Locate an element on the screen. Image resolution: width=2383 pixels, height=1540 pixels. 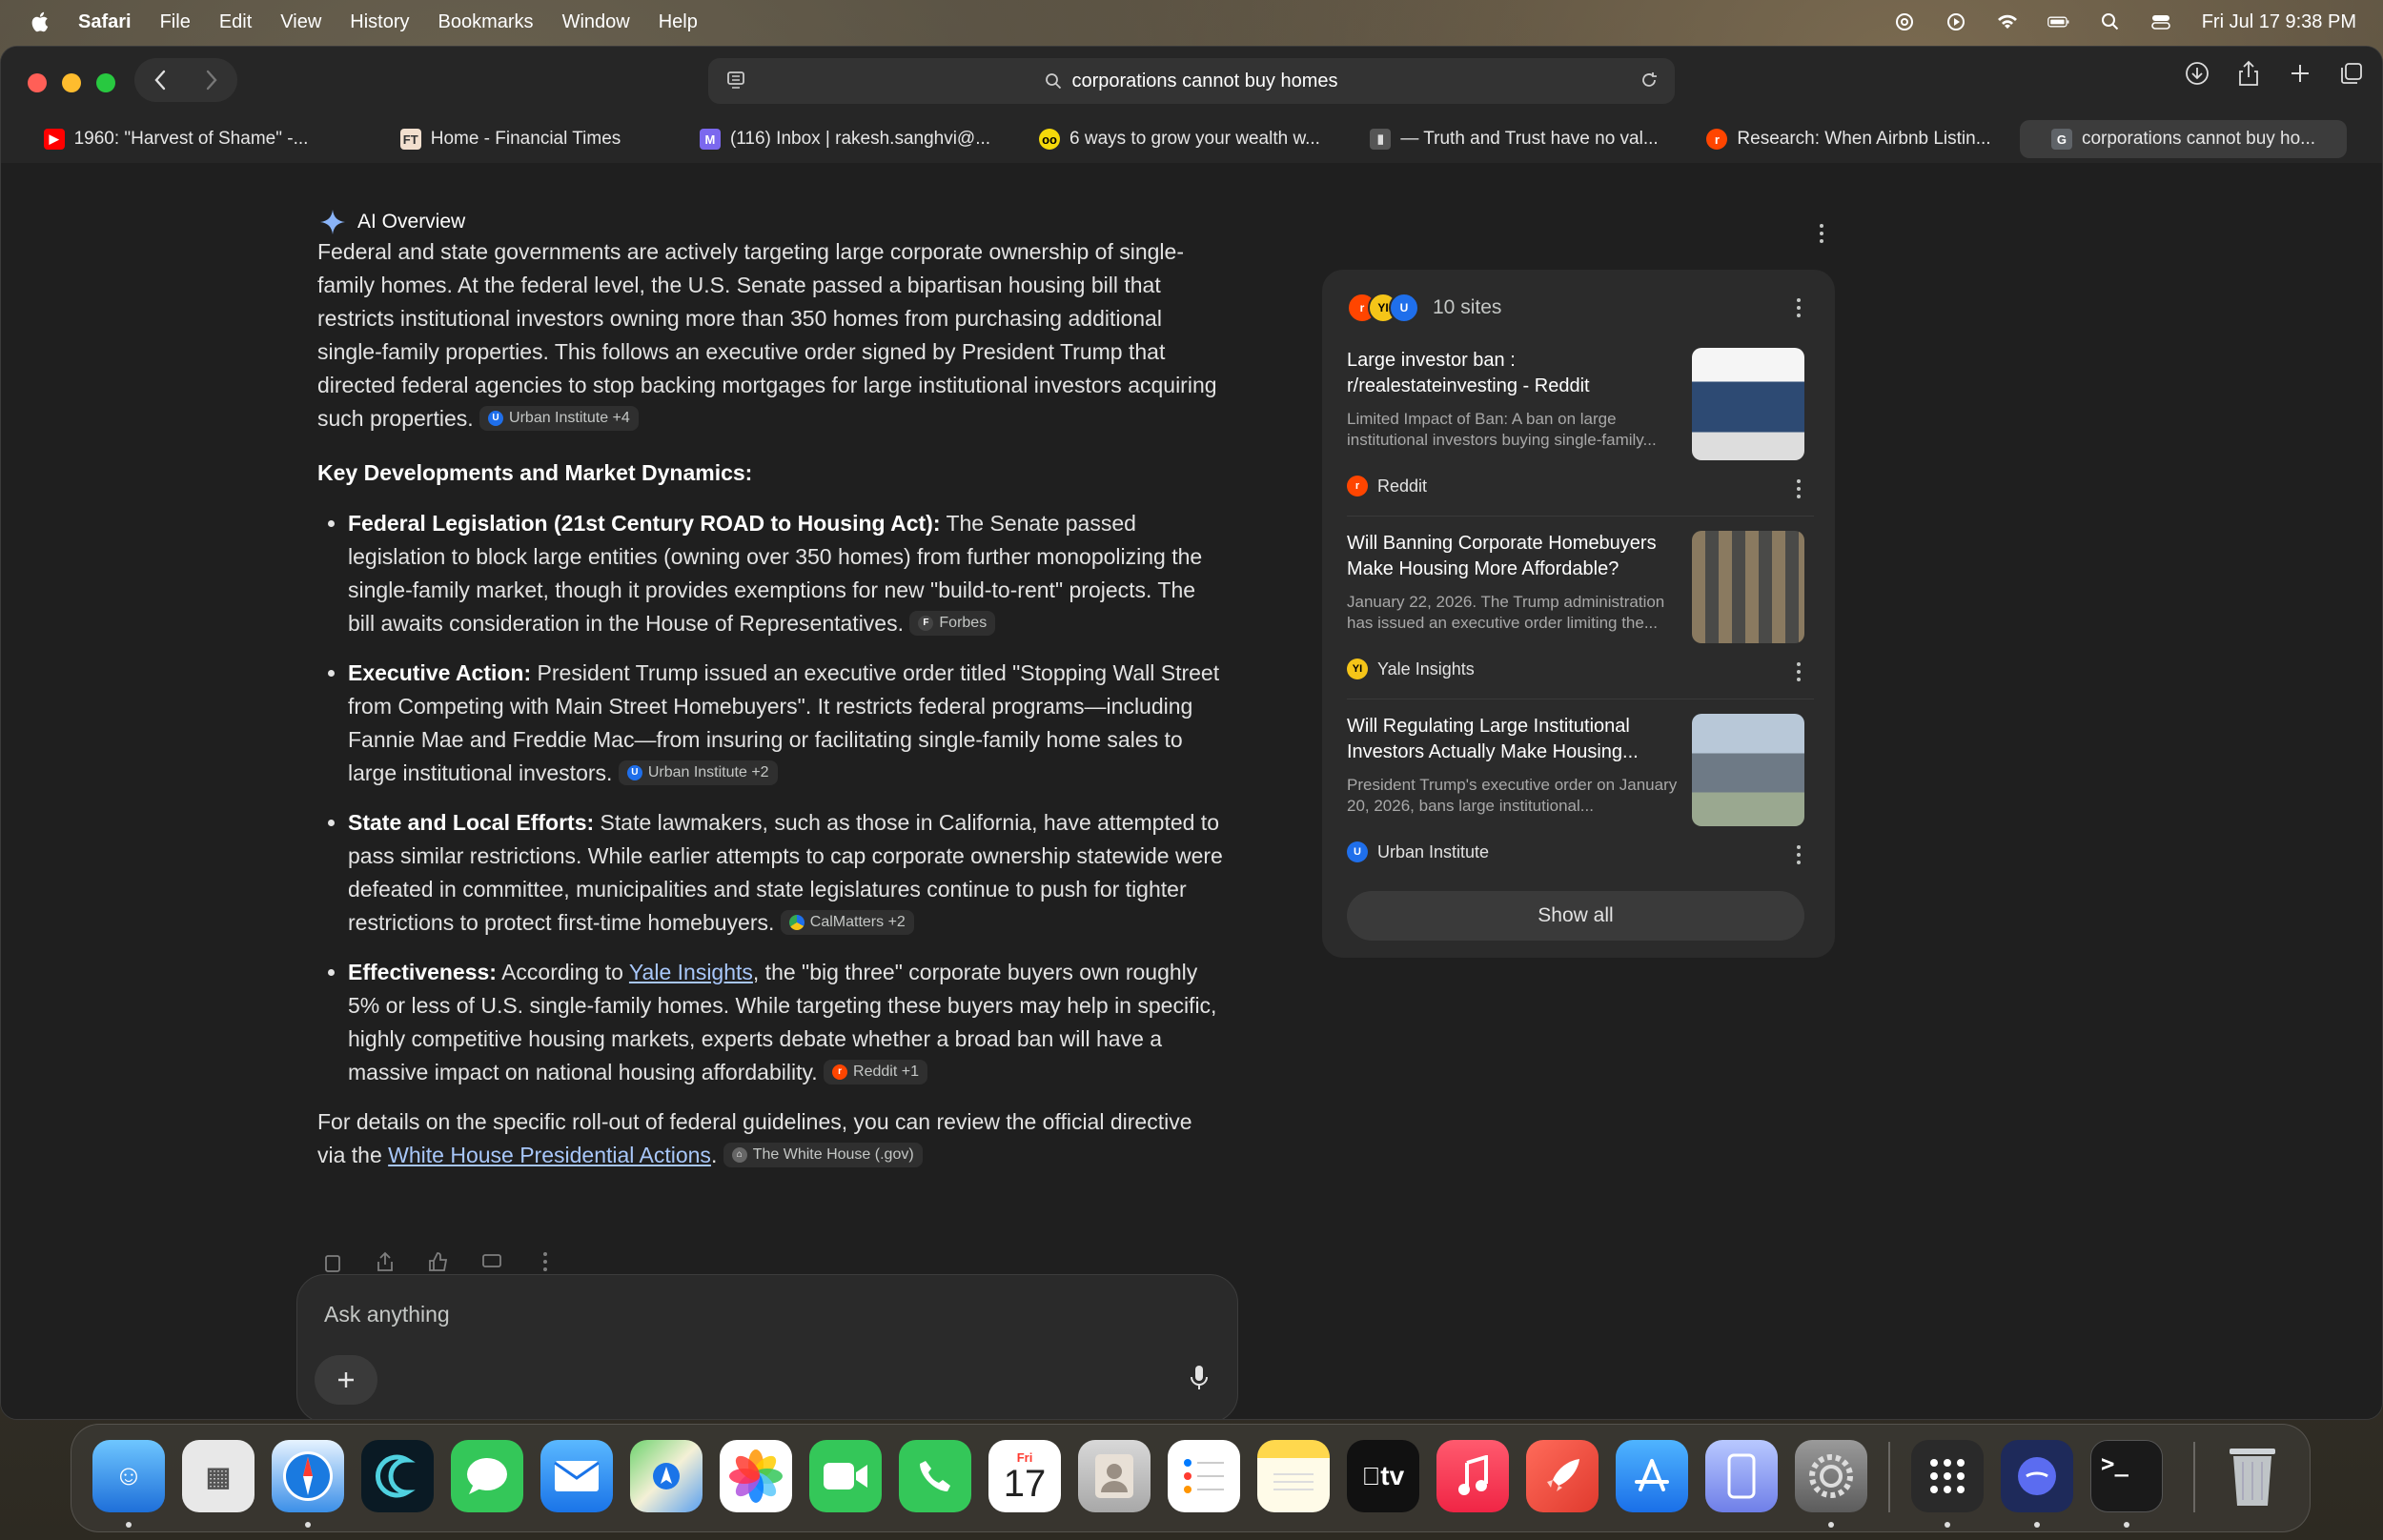
downloads-icon is located at coordinates (2197, 73).